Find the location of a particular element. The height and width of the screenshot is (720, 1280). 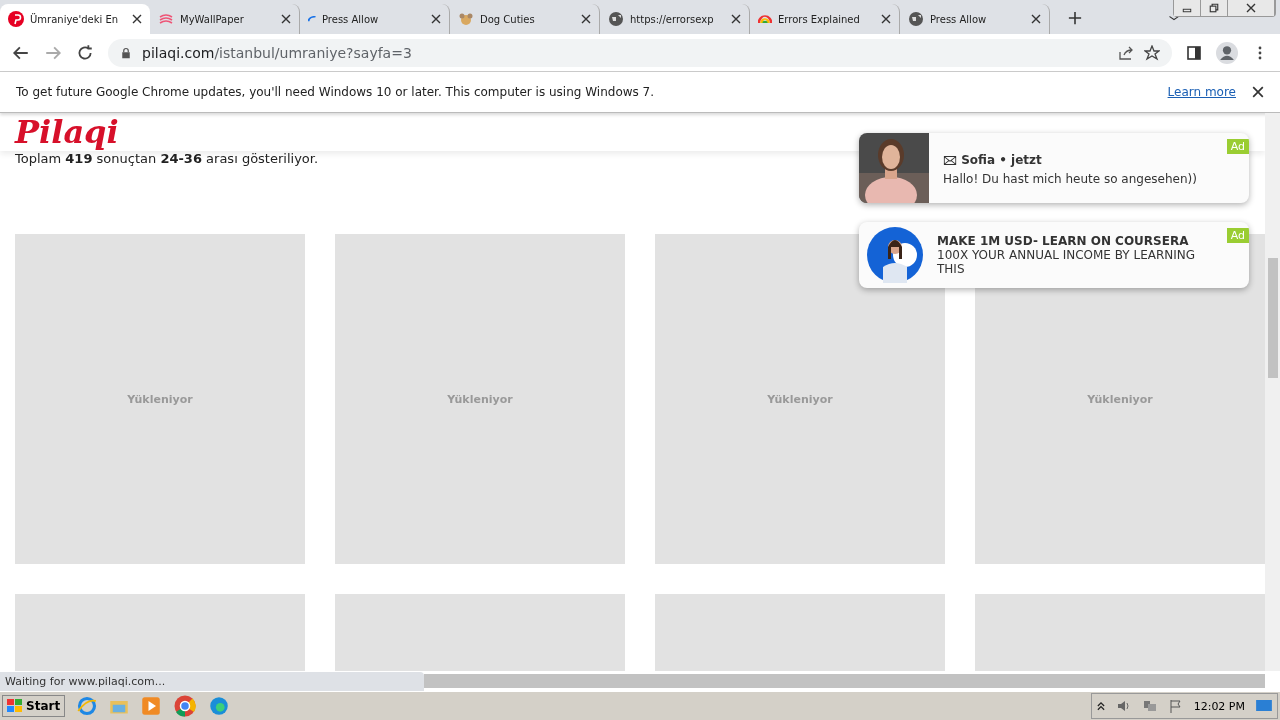

address-bar: pilaqi.com/istanbul/umraniye?sayfa=3 is located at coordinates (640, 52).